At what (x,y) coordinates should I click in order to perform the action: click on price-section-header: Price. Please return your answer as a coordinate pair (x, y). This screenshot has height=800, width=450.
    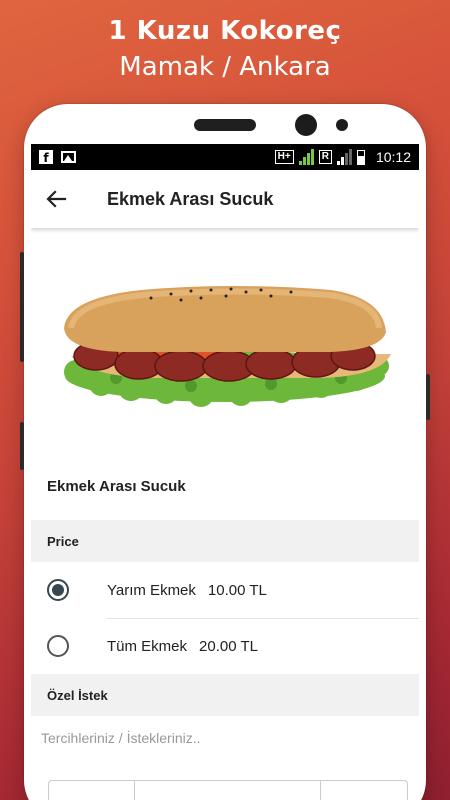
    Looking at the image, I should click on (225, 541).